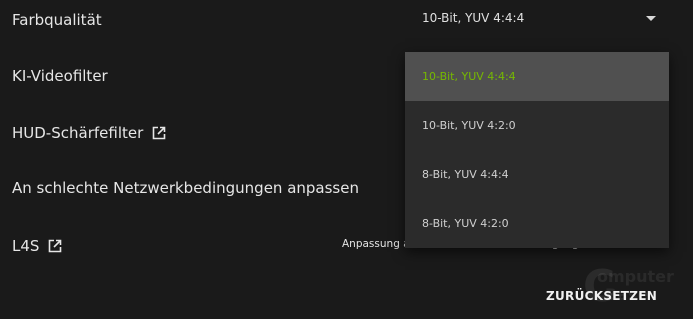 The height and width of the screenshot is (319, 693). I want to click on color-quality-row: Farbqualität, so click(57, 20).